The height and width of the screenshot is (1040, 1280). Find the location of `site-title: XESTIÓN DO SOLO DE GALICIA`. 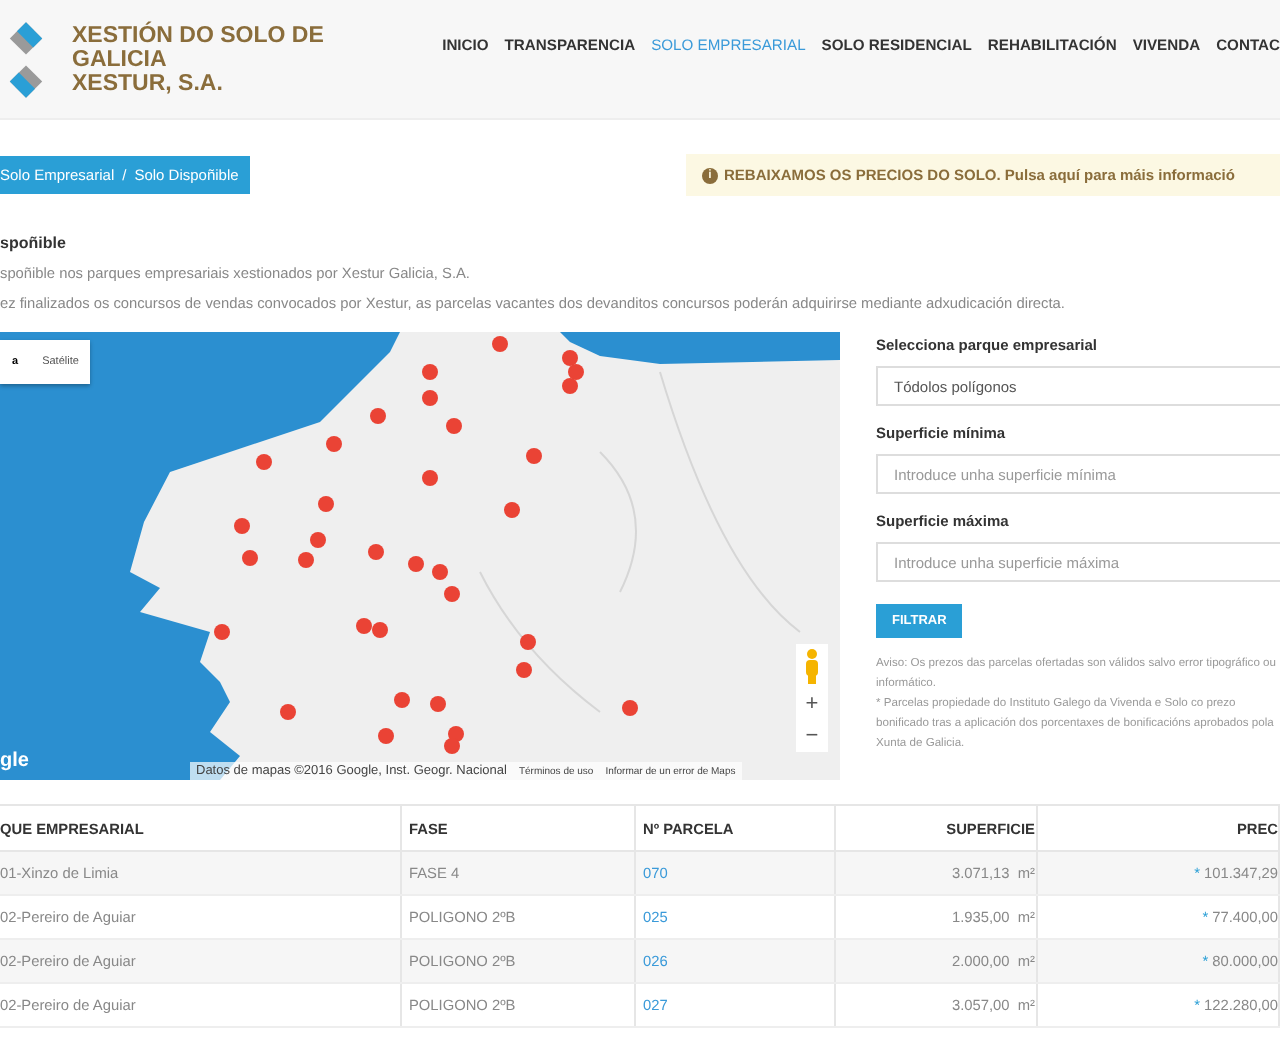

site-title: XESTIÓN DO SOLO DE GALICIA is located at coordinates (199, 47).